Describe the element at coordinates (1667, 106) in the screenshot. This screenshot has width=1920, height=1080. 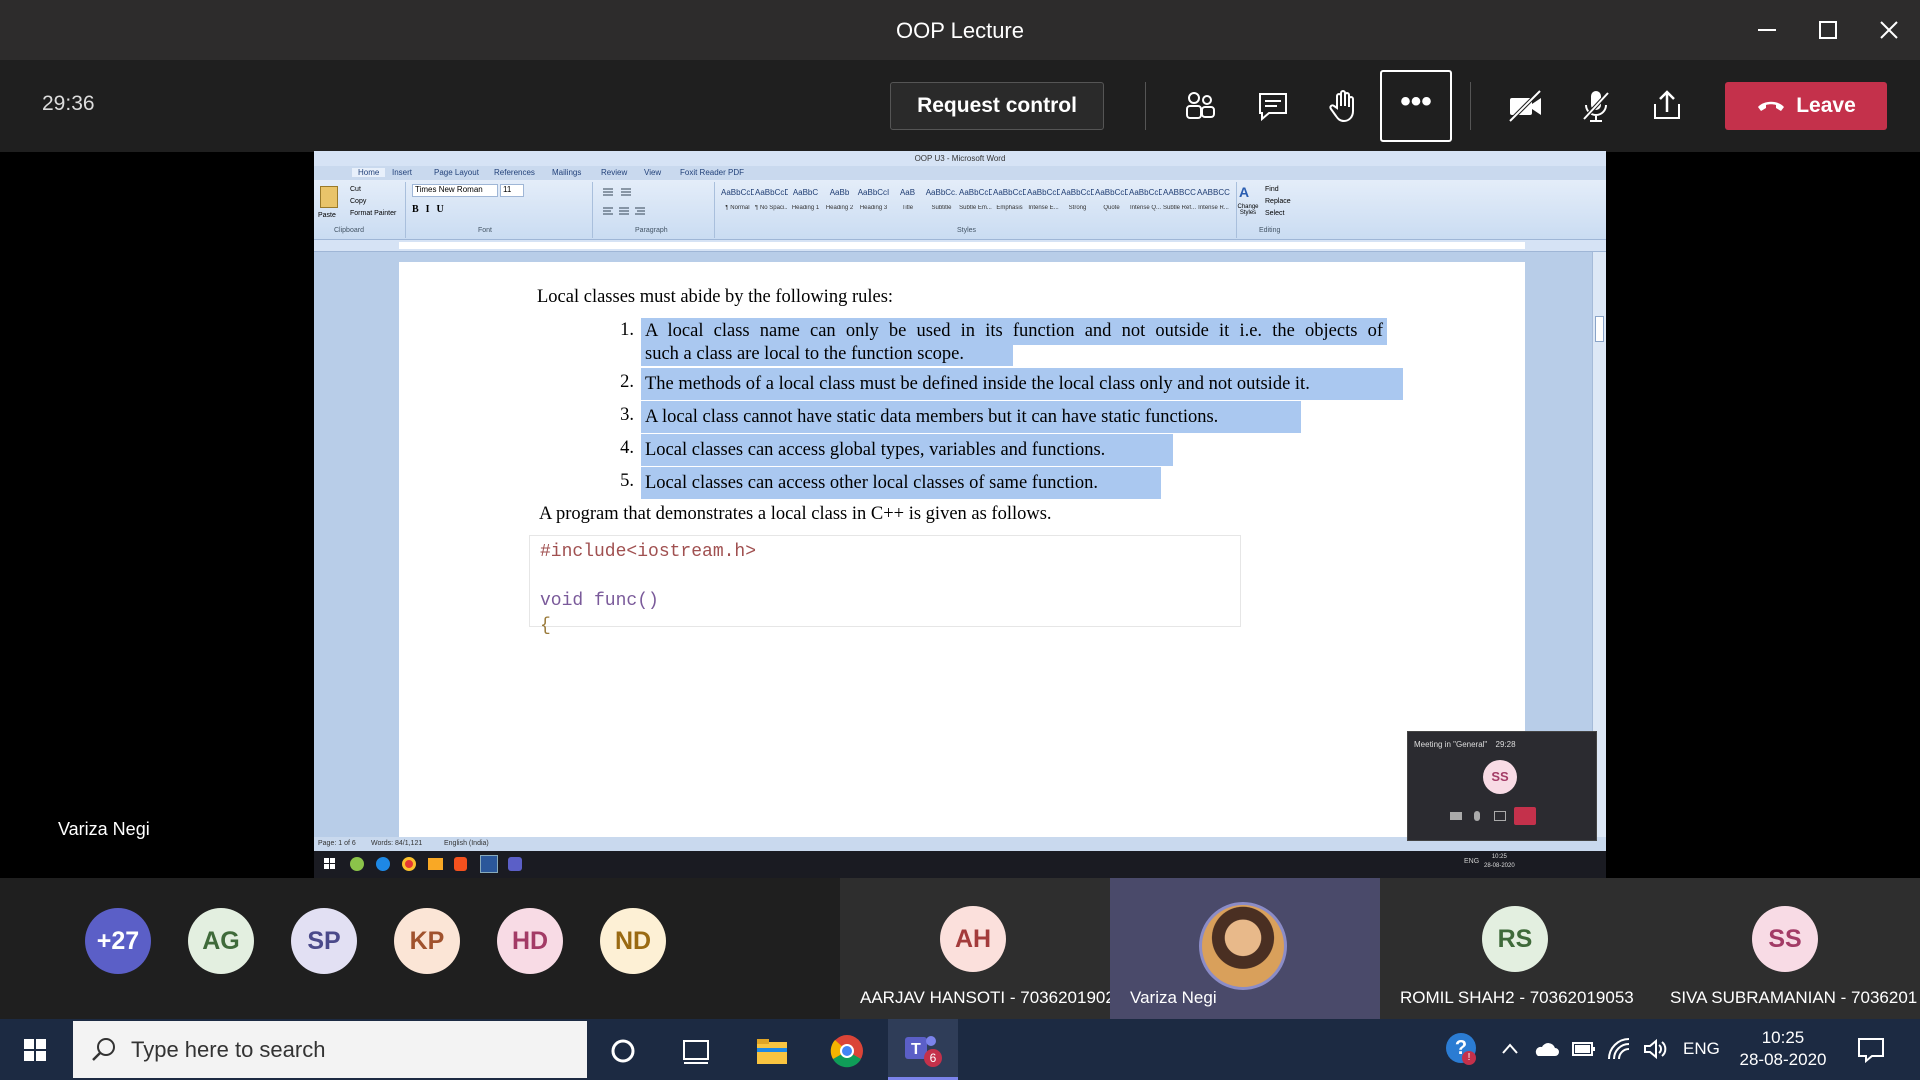
I see `share-screen-icon` at that location.